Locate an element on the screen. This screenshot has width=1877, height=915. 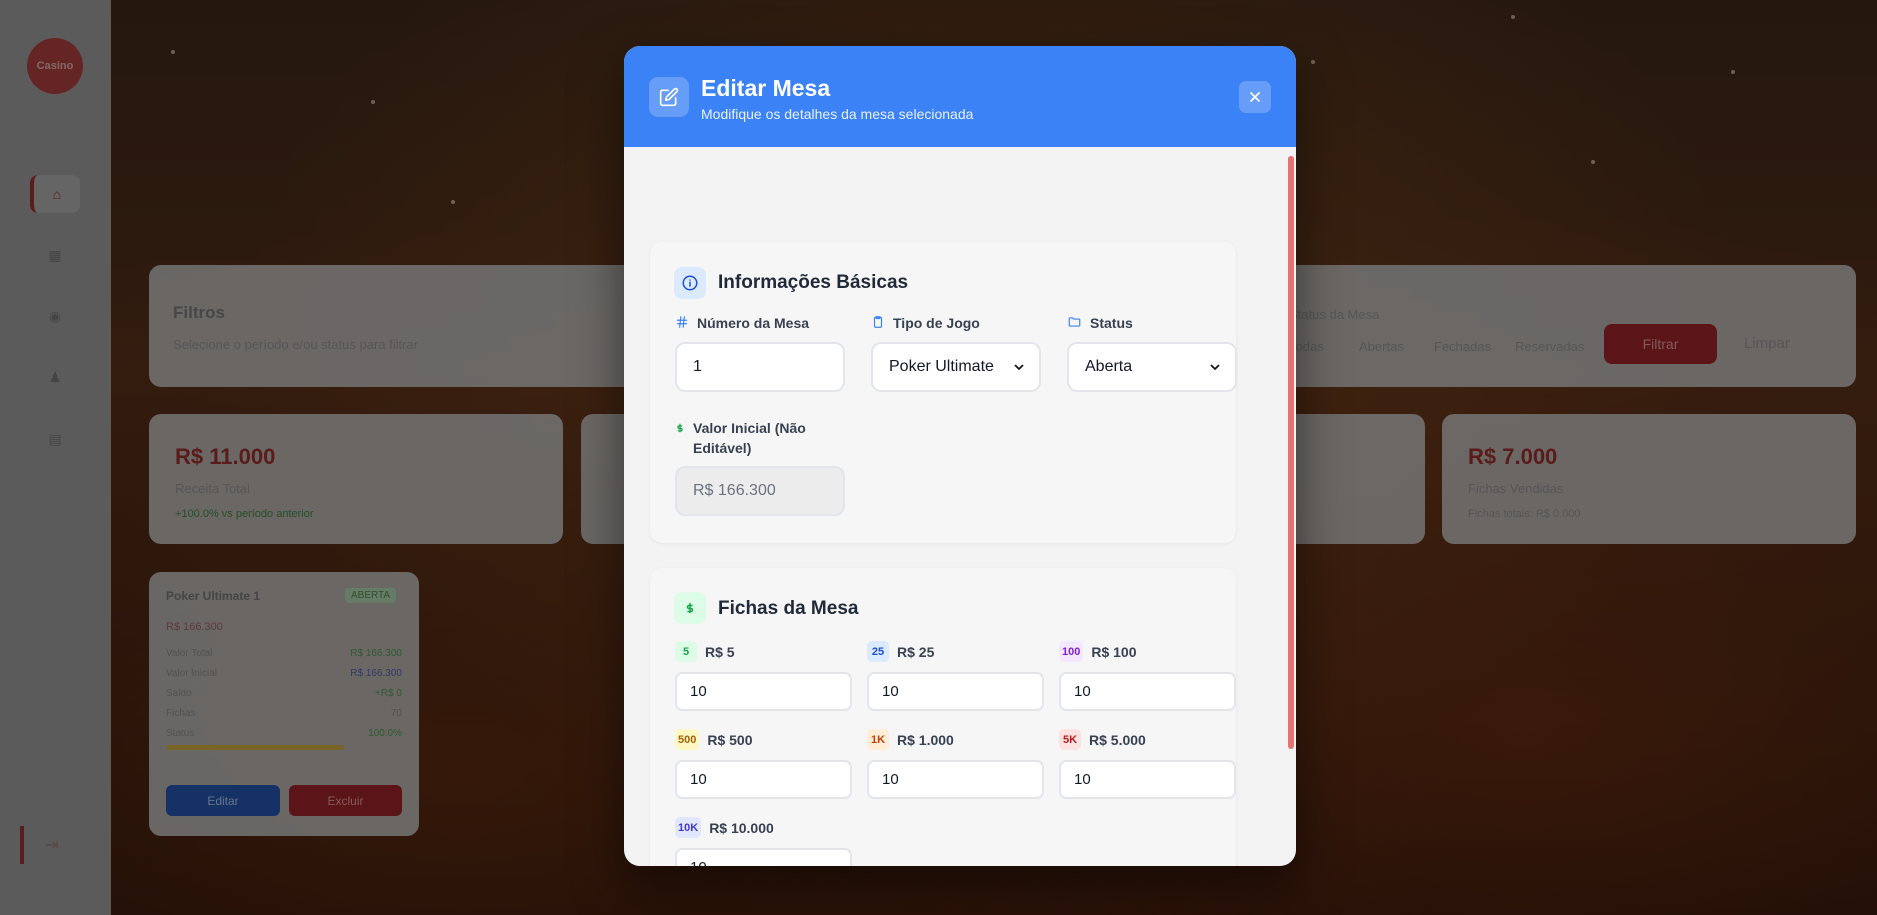
chip-badge: 25 is located at coordinates (878, 651).